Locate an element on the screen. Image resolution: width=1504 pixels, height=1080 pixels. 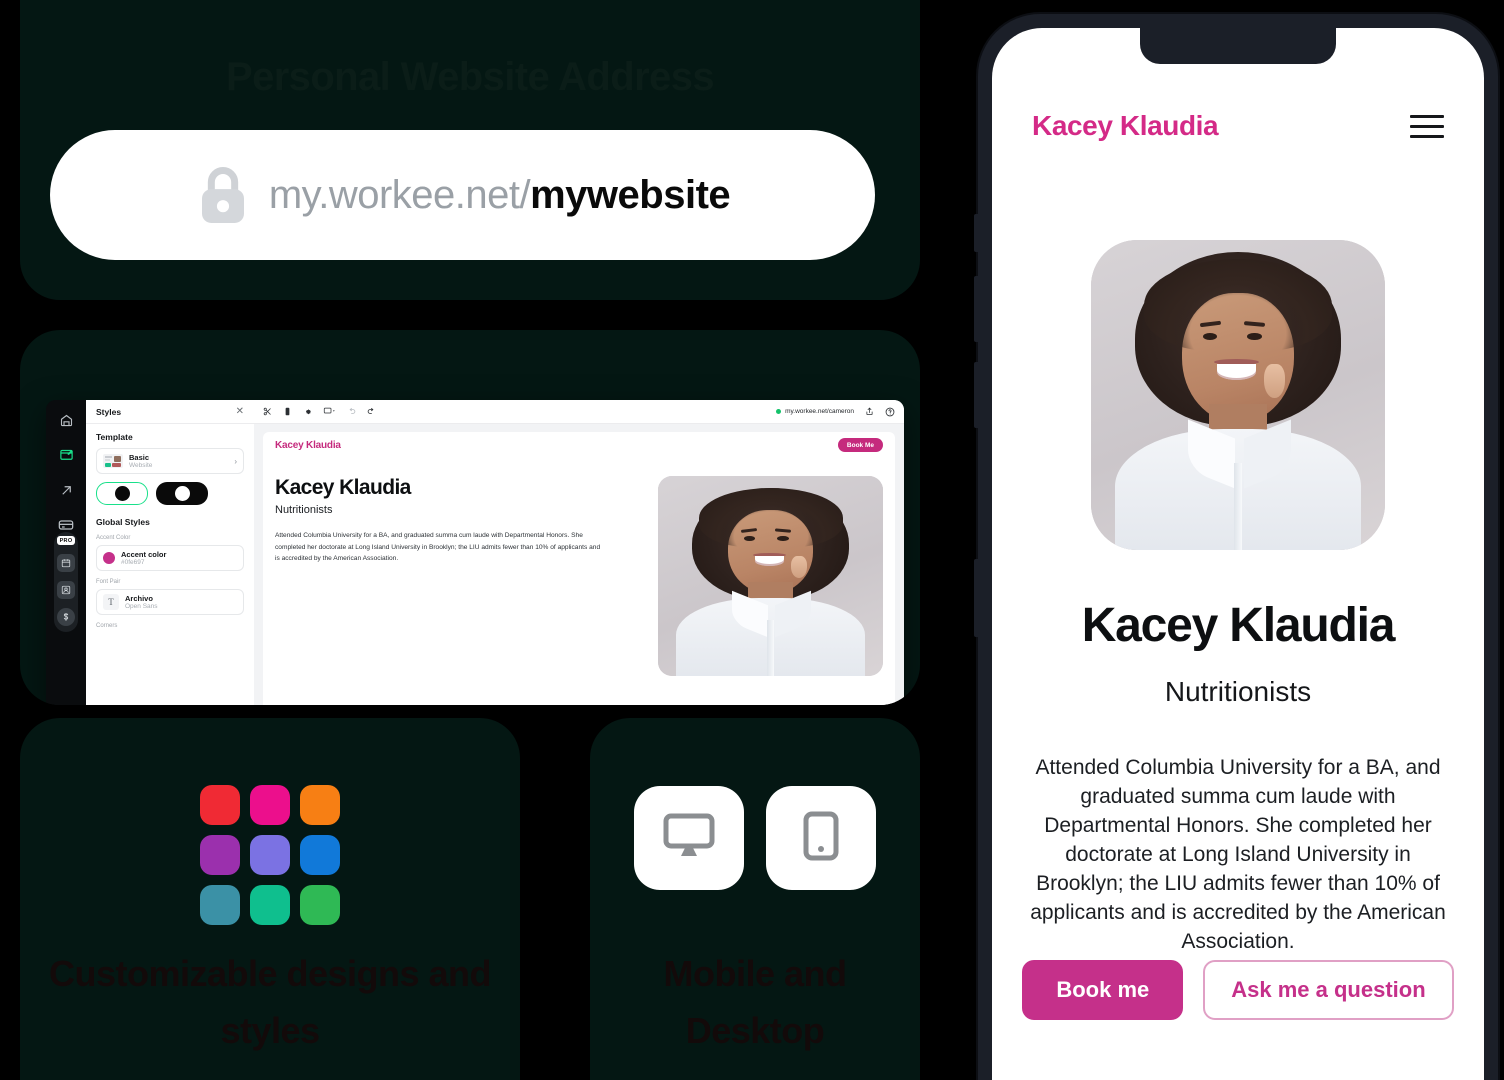
accent-color-hex: #0fe697 is located at coordinates (133, 562).